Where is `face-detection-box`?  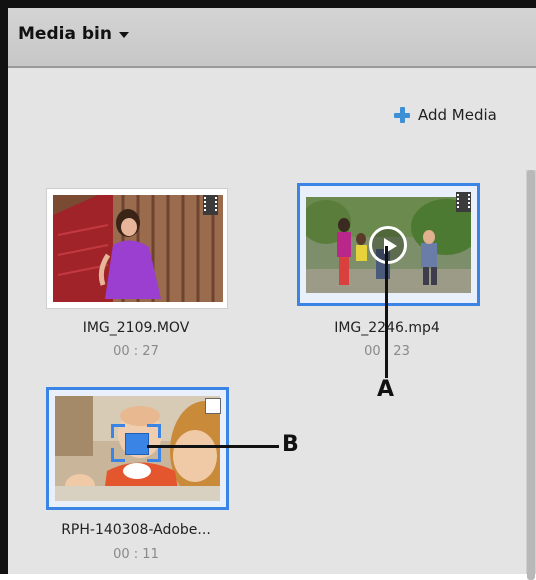
face-detection-box is located at coordinates (136, 443).